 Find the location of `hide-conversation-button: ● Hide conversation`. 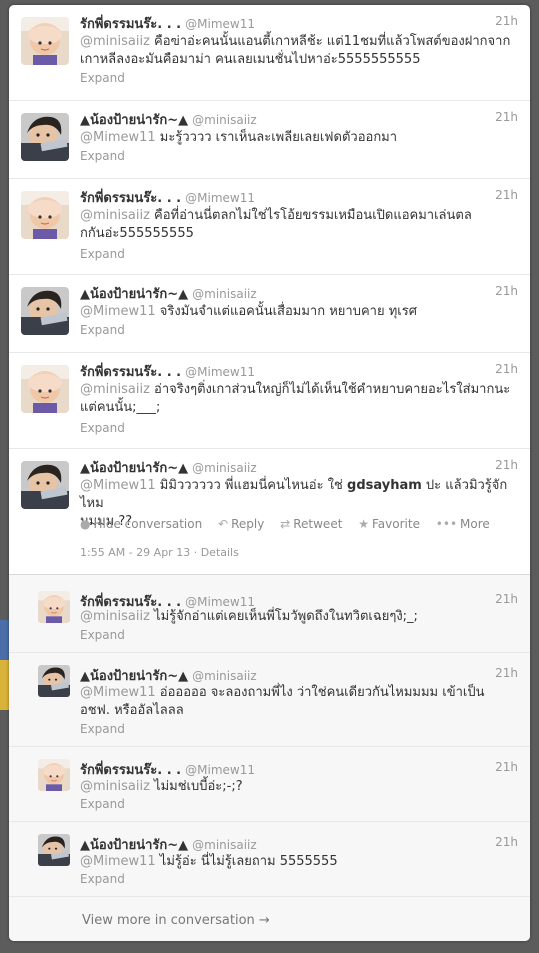

hide-conversation-button: ● Hide conversation is located at coordinates (141, 524).